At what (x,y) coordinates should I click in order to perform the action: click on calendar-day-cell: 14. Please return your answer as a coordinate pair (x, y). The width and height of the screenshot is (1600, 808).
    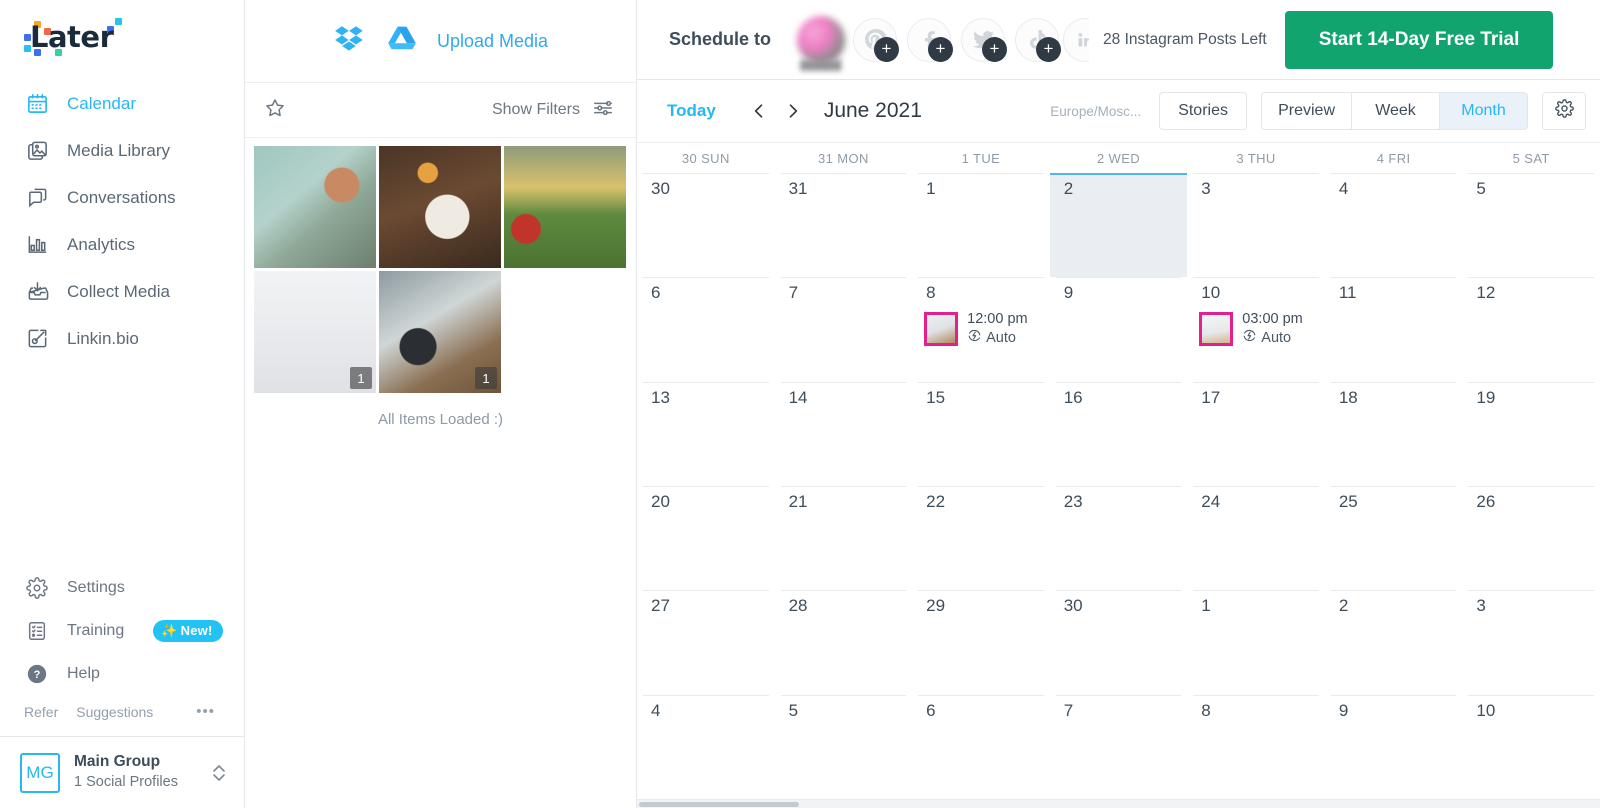
    Looking at the image, I should click on (844, 433).